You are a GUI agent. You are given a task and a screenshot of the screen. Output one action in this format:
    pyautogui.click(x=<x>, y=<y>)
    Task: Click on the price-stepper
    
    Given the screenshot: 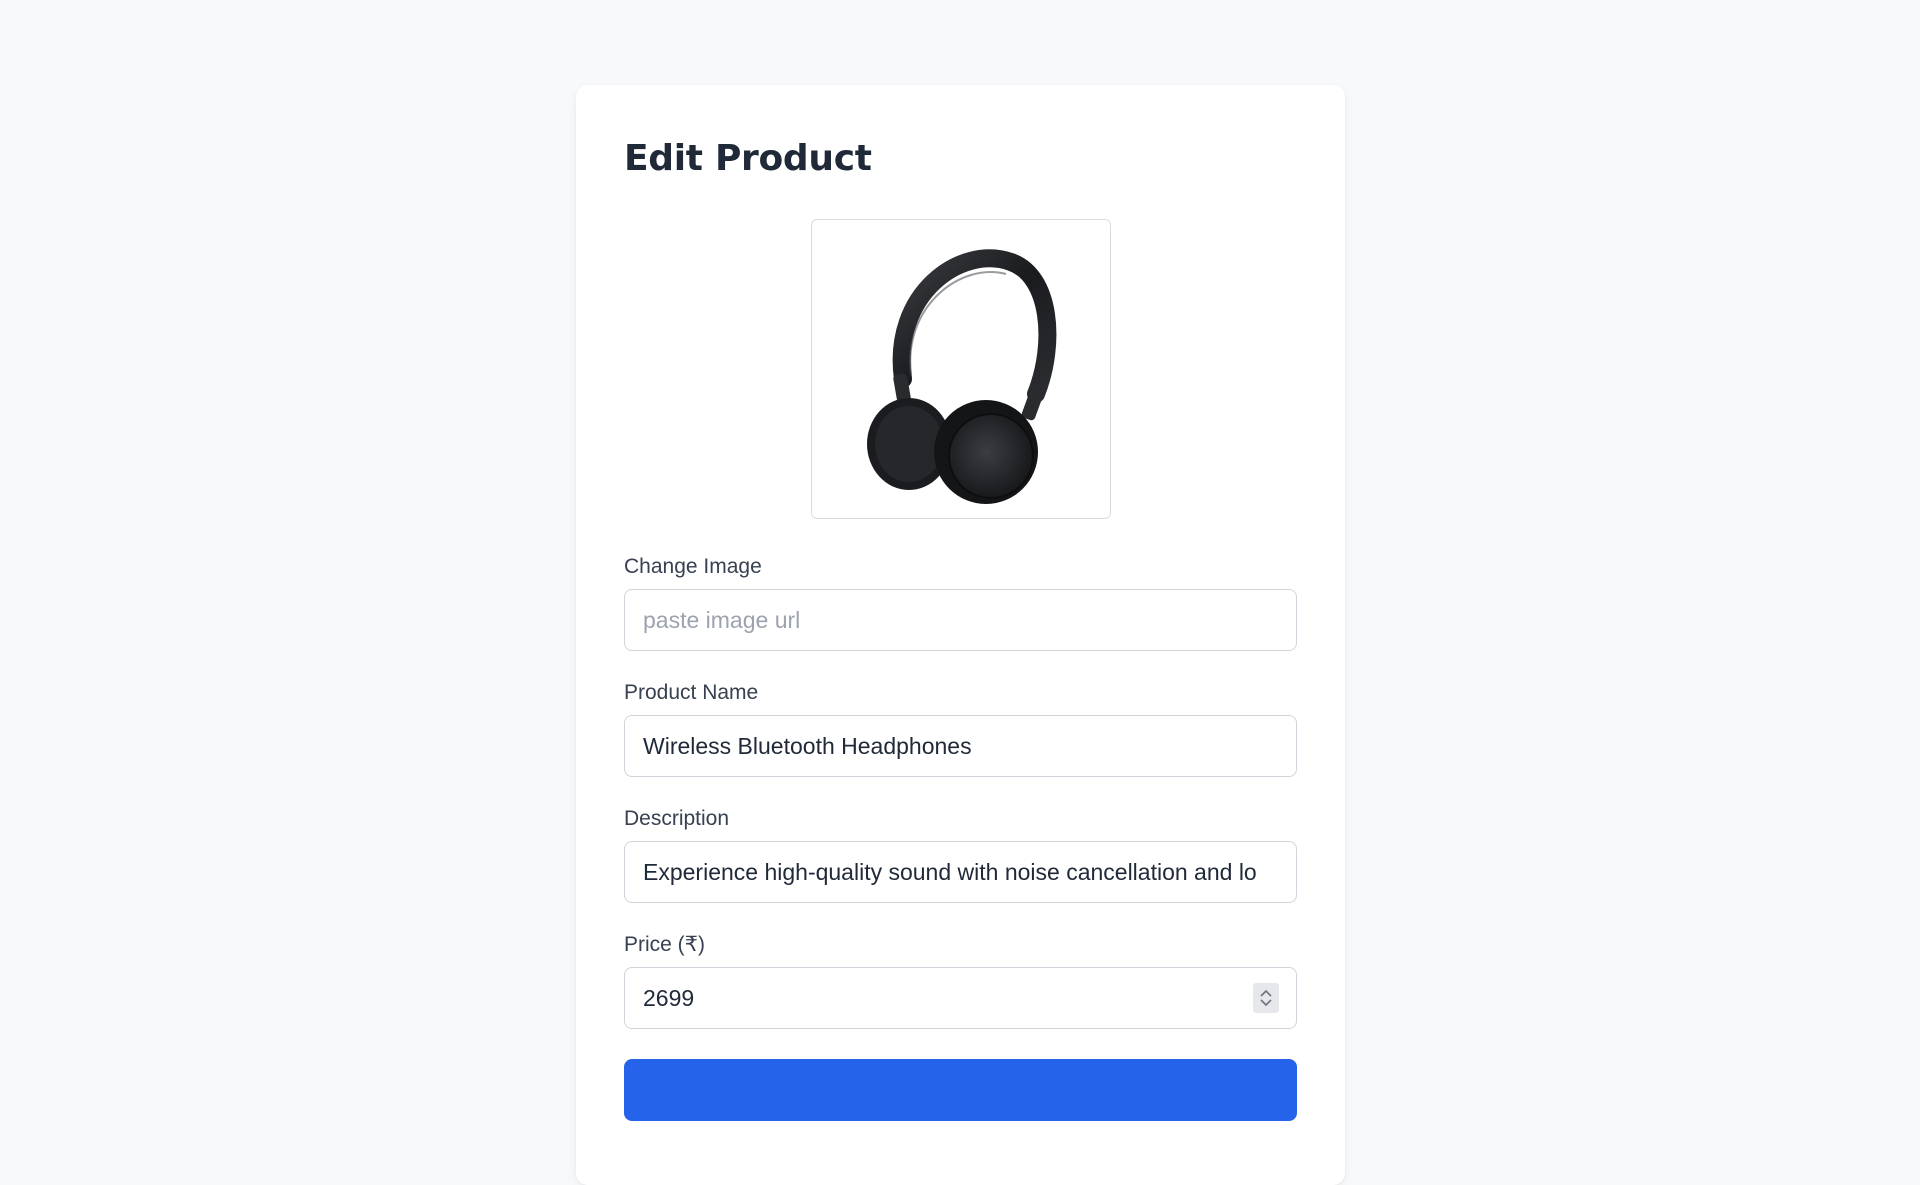 What is the action you would take?
    pyautogui.click(x=1266, y=998)
    